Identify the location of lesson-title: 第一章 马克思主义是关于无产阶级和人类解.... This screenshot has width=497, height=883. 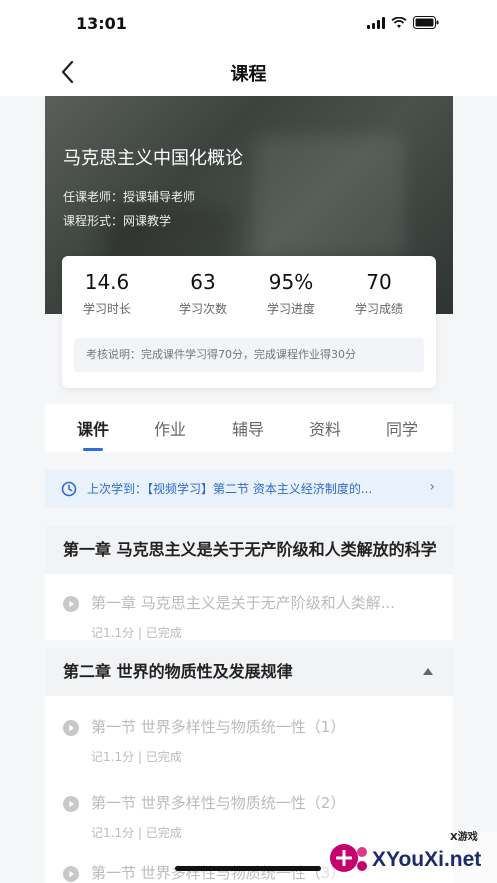
(243, 603).